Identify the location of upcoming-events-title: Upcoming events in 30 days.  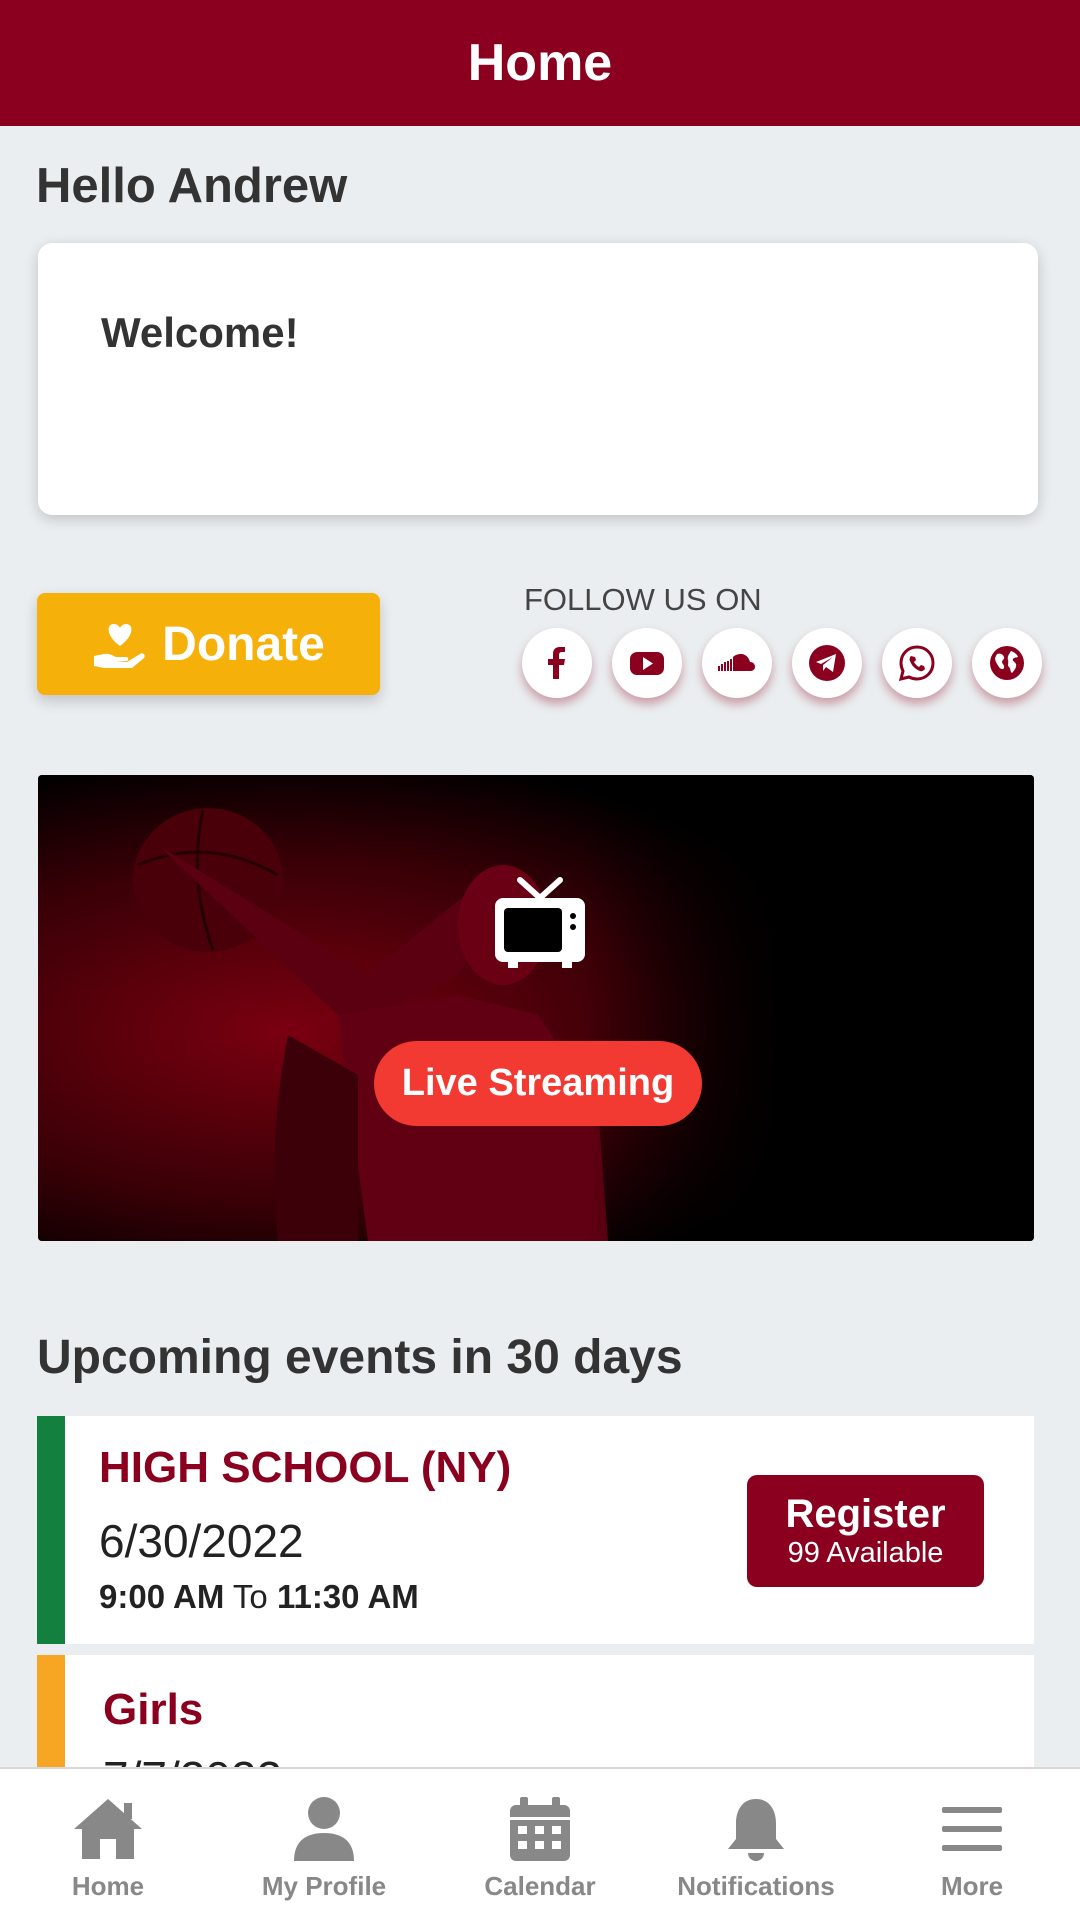
(360, 1357).